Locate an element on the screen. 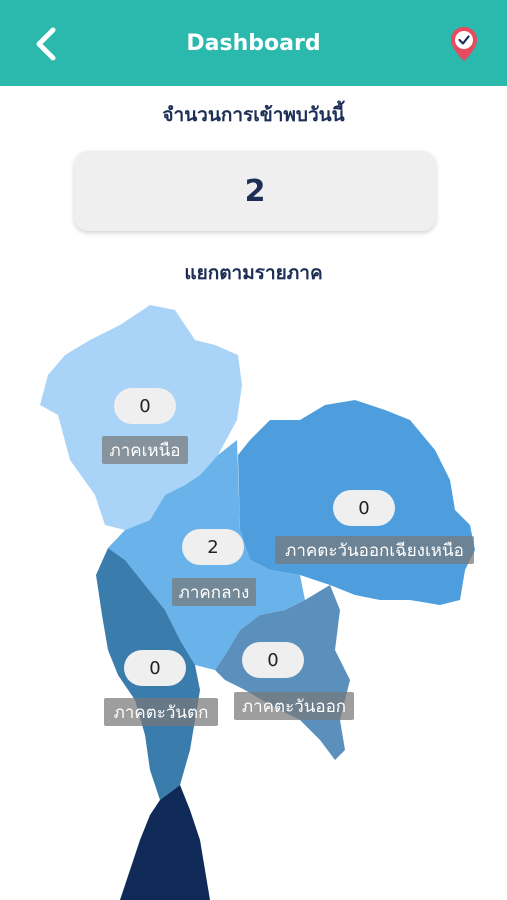 The height and width of the screenshot is (900, 507). location-button is located at coordinates (464, 44).